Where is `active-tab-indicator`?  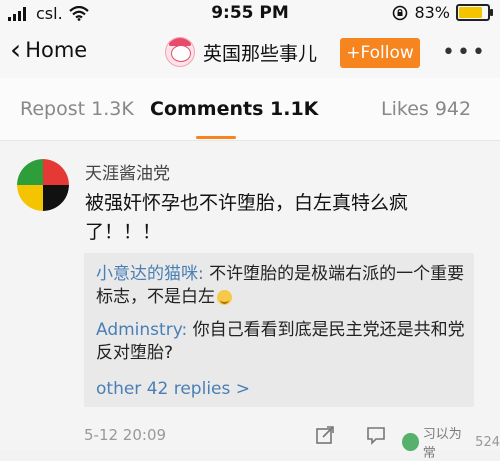 active-tab-indicator is located at coordinates (216, 137).